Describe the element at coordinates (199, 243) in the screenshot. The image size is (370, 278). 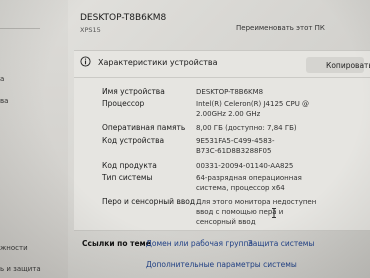
I see `domain-workgroup-link: Домен или рабочая группа` at that location.